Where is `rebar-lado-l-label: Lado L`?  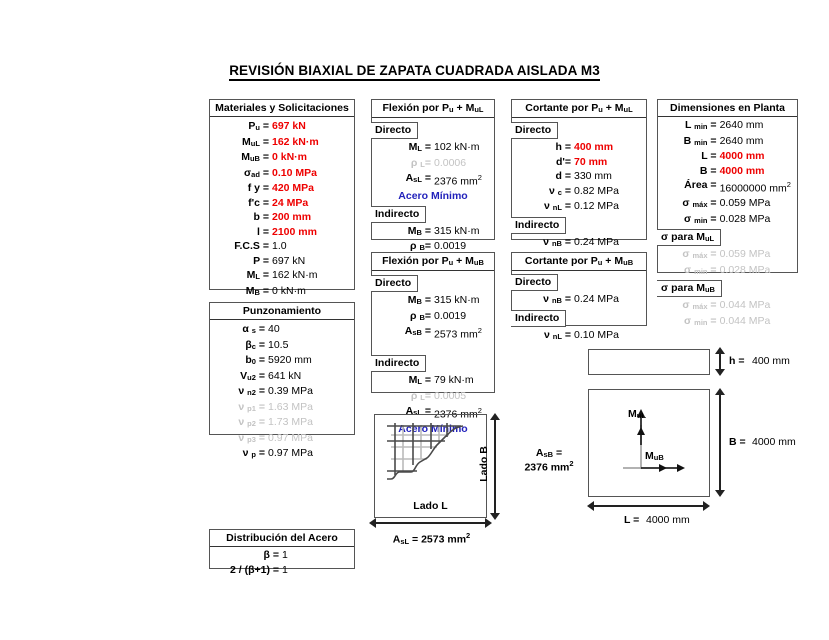
rebar-lado-l-label: Lado L is located at coordinates (430, 506).